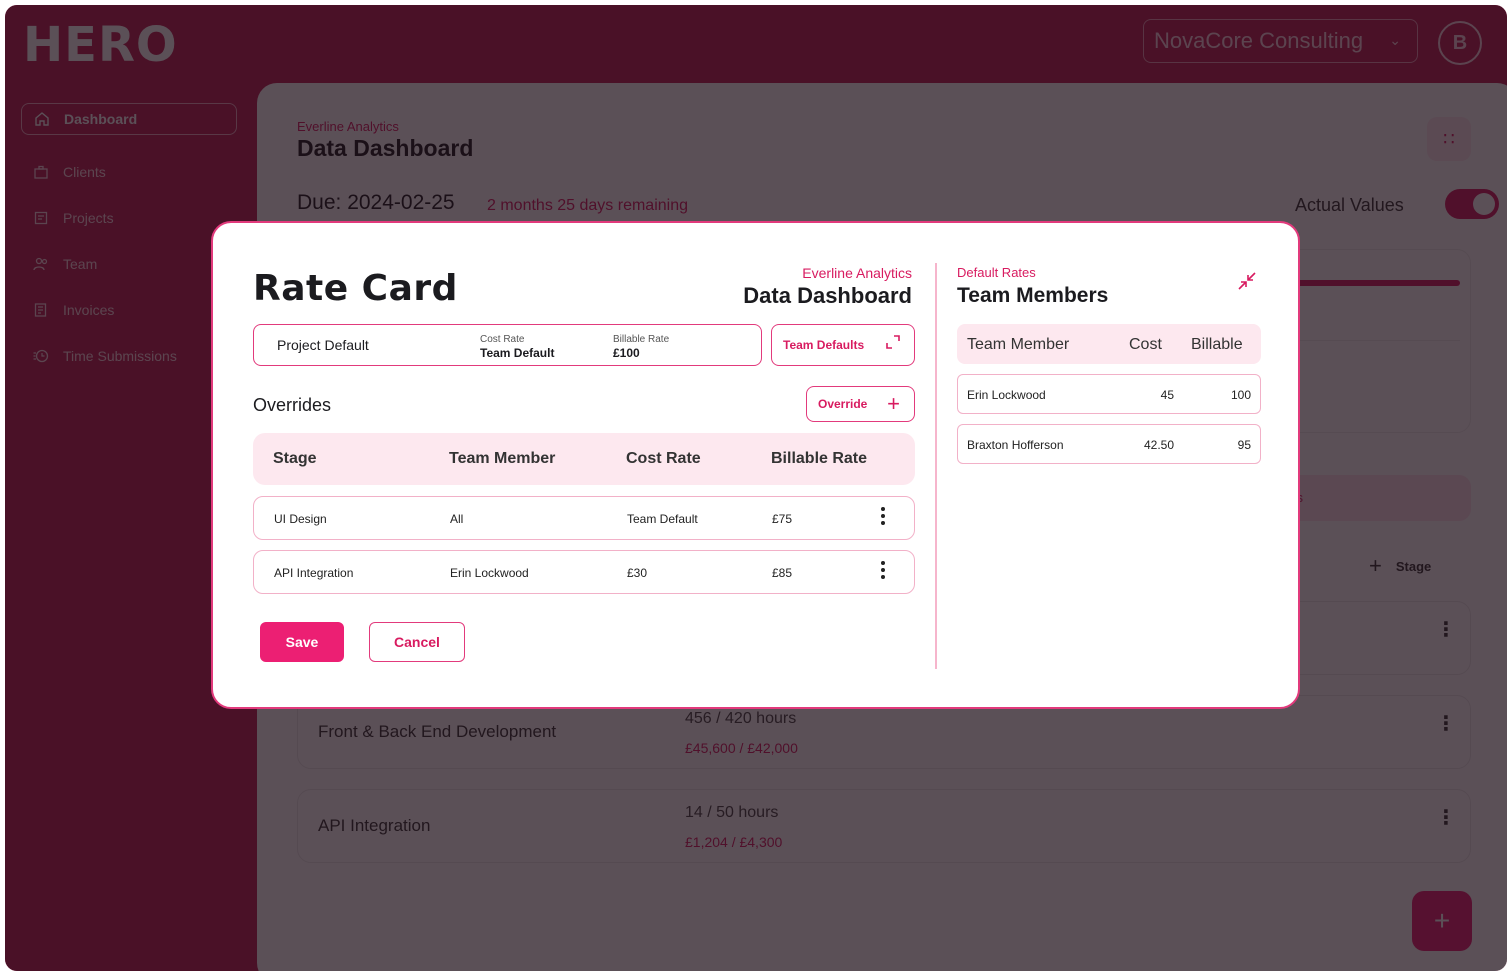 This screenshot has width=1512, height=976. Describe the element at coordinates (857, 273) in the screenshot. I see `modal-client: Everline Analytics` at that location.